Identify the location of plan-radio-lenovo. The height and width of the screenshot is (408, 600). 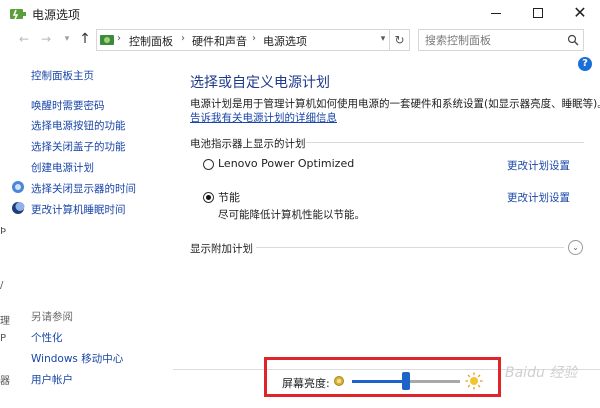
(208, 164).